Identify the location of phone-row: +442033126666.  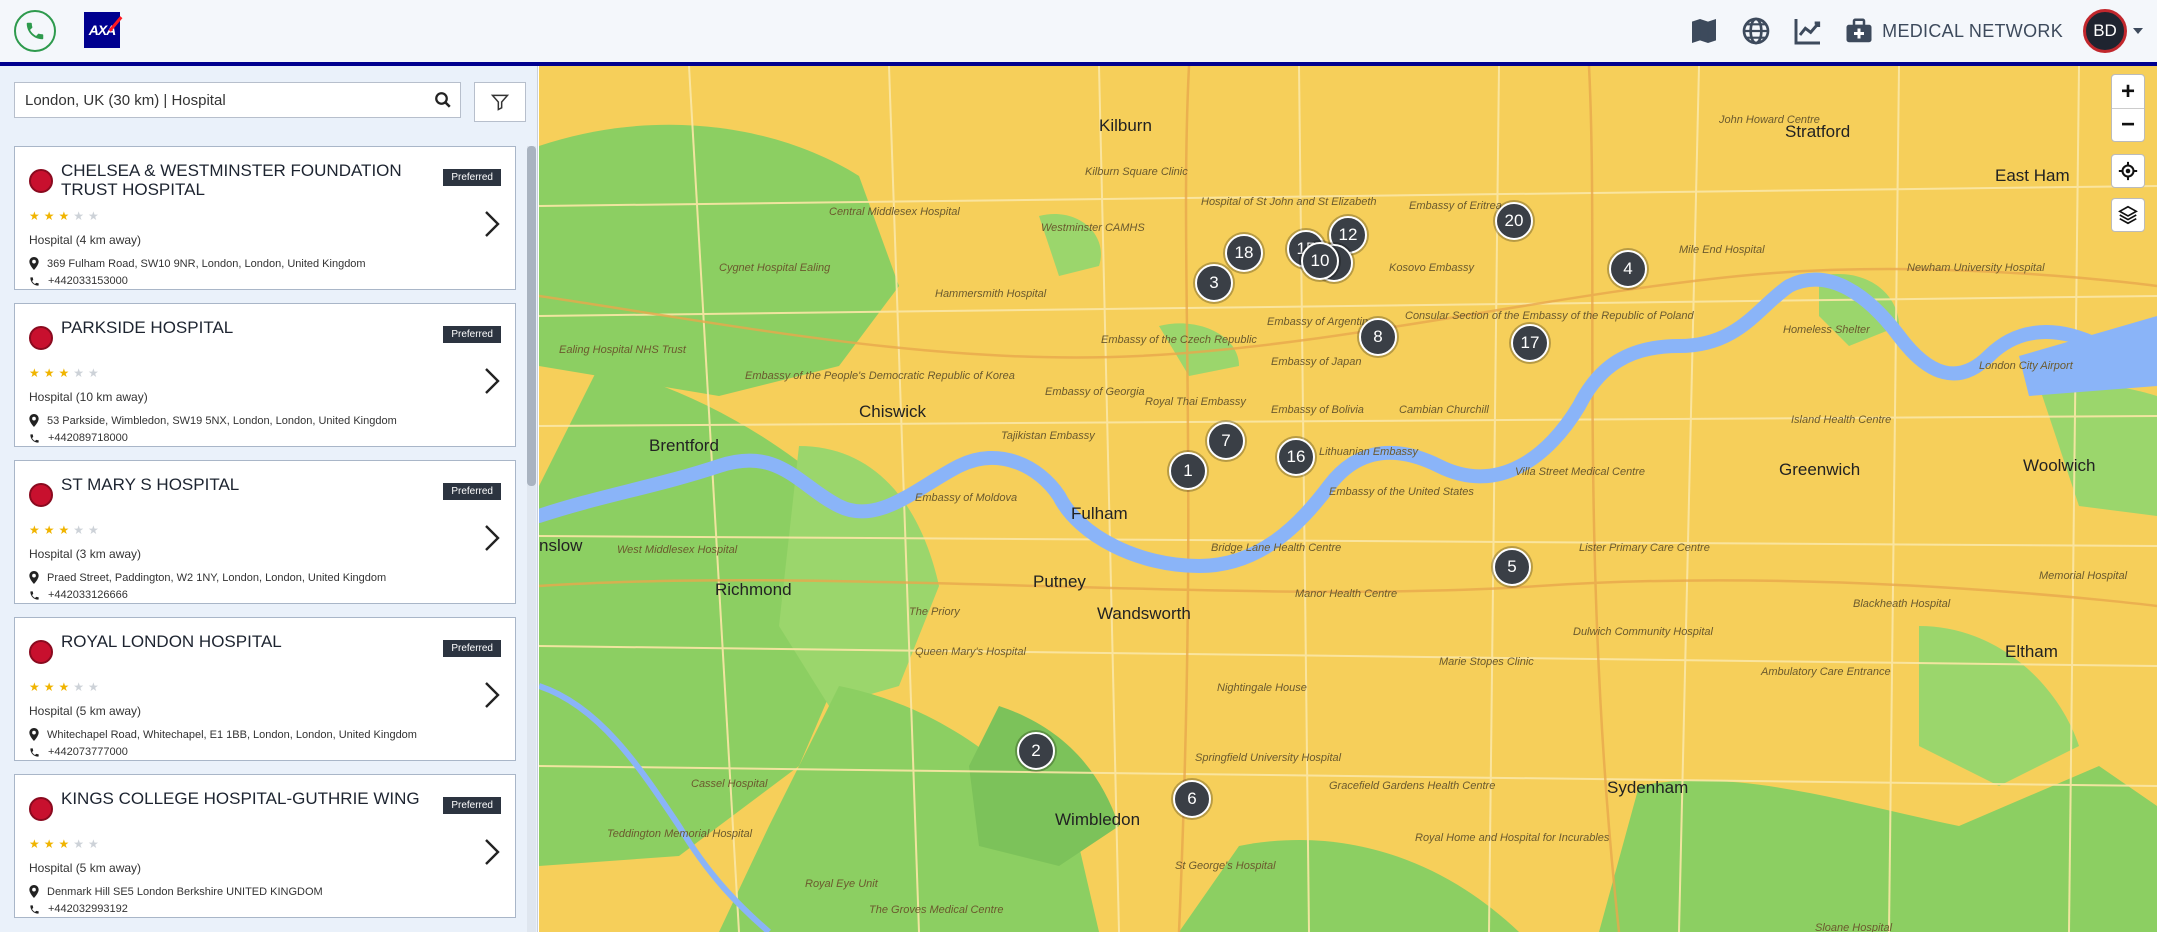
(78, 595).